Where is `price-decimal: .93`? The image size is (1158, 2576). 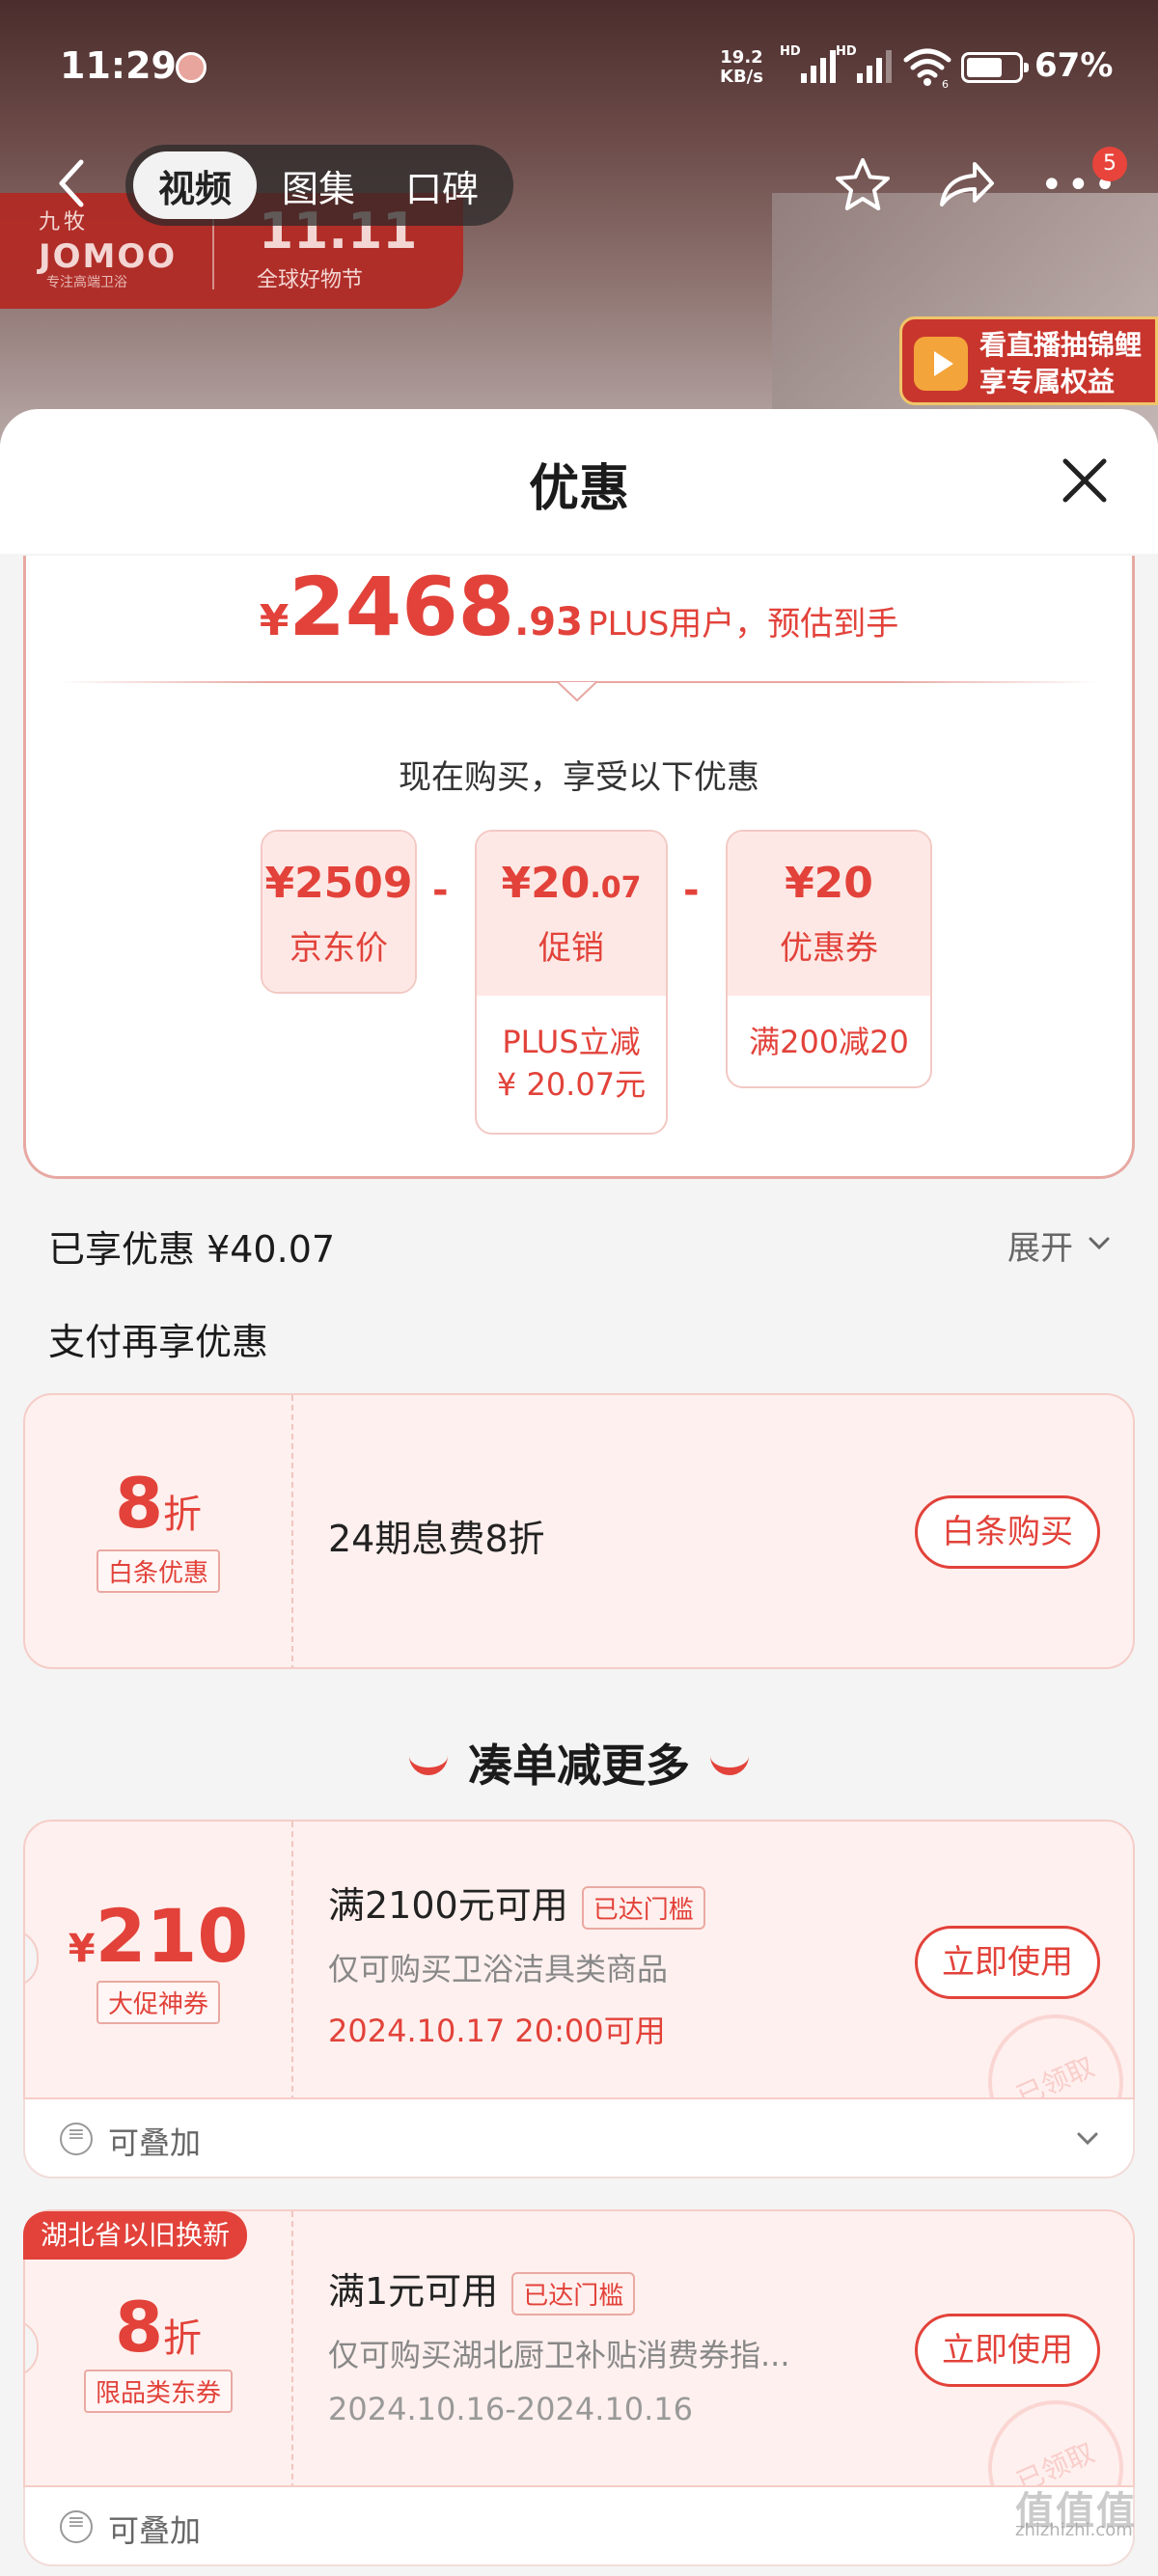
price-decimal: .93 is located at coordinates (548, 622).